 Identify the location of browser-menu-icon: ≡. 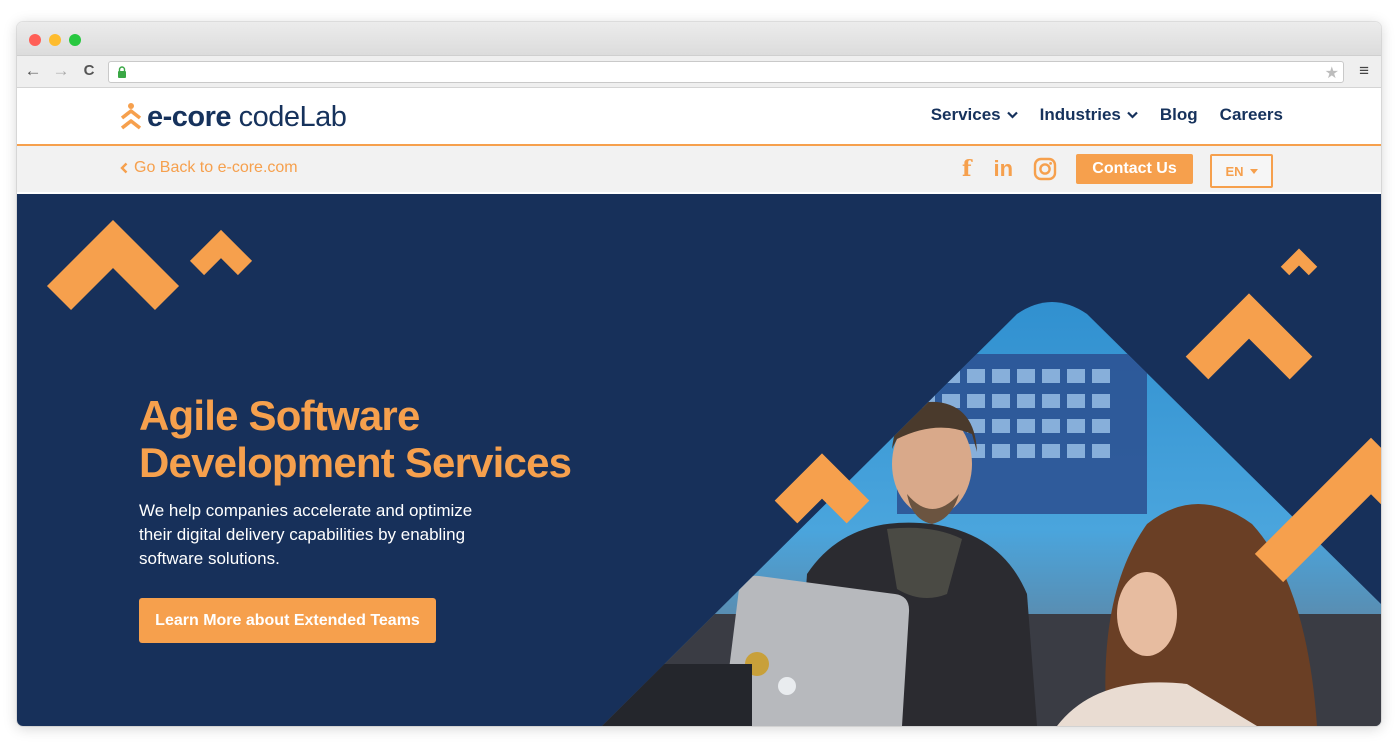
(1364, 71).